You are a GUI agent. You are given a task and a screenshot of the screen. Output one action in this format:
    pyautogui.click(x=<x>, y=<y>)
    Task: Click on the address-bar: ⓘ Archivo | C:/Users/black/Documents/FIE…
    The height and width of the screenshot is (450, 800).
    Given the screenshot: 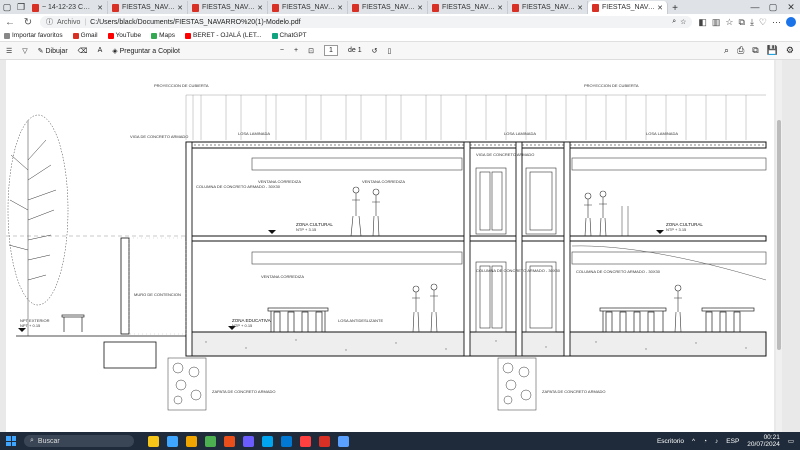 What is the action you would take?
    pyautogui.click(x=366, y=22)
    